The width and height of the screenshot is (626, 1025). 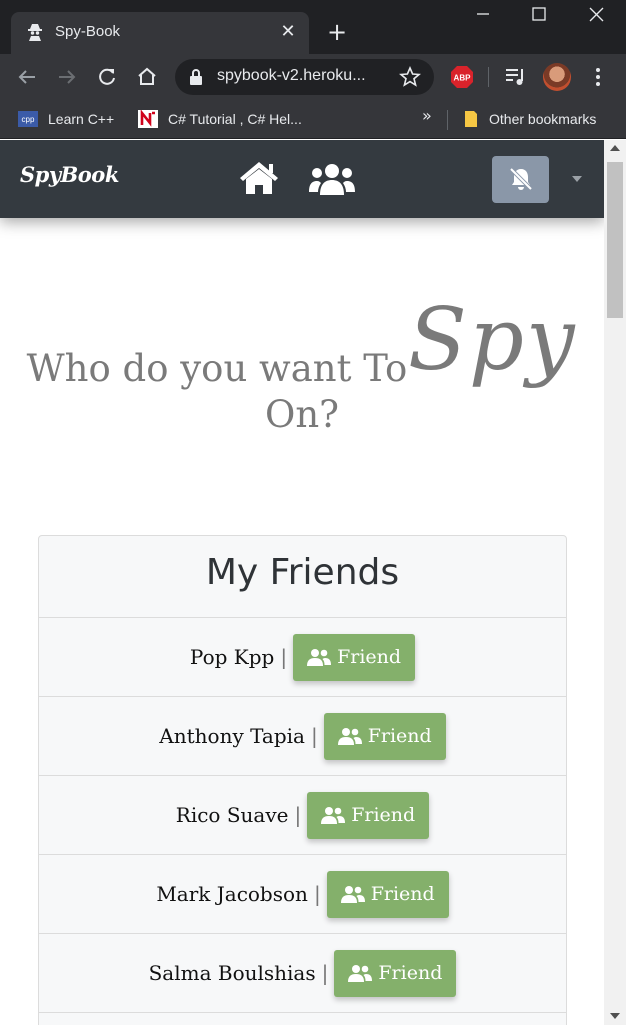 I want to click on lock-icon, so click(x=196, y=77).